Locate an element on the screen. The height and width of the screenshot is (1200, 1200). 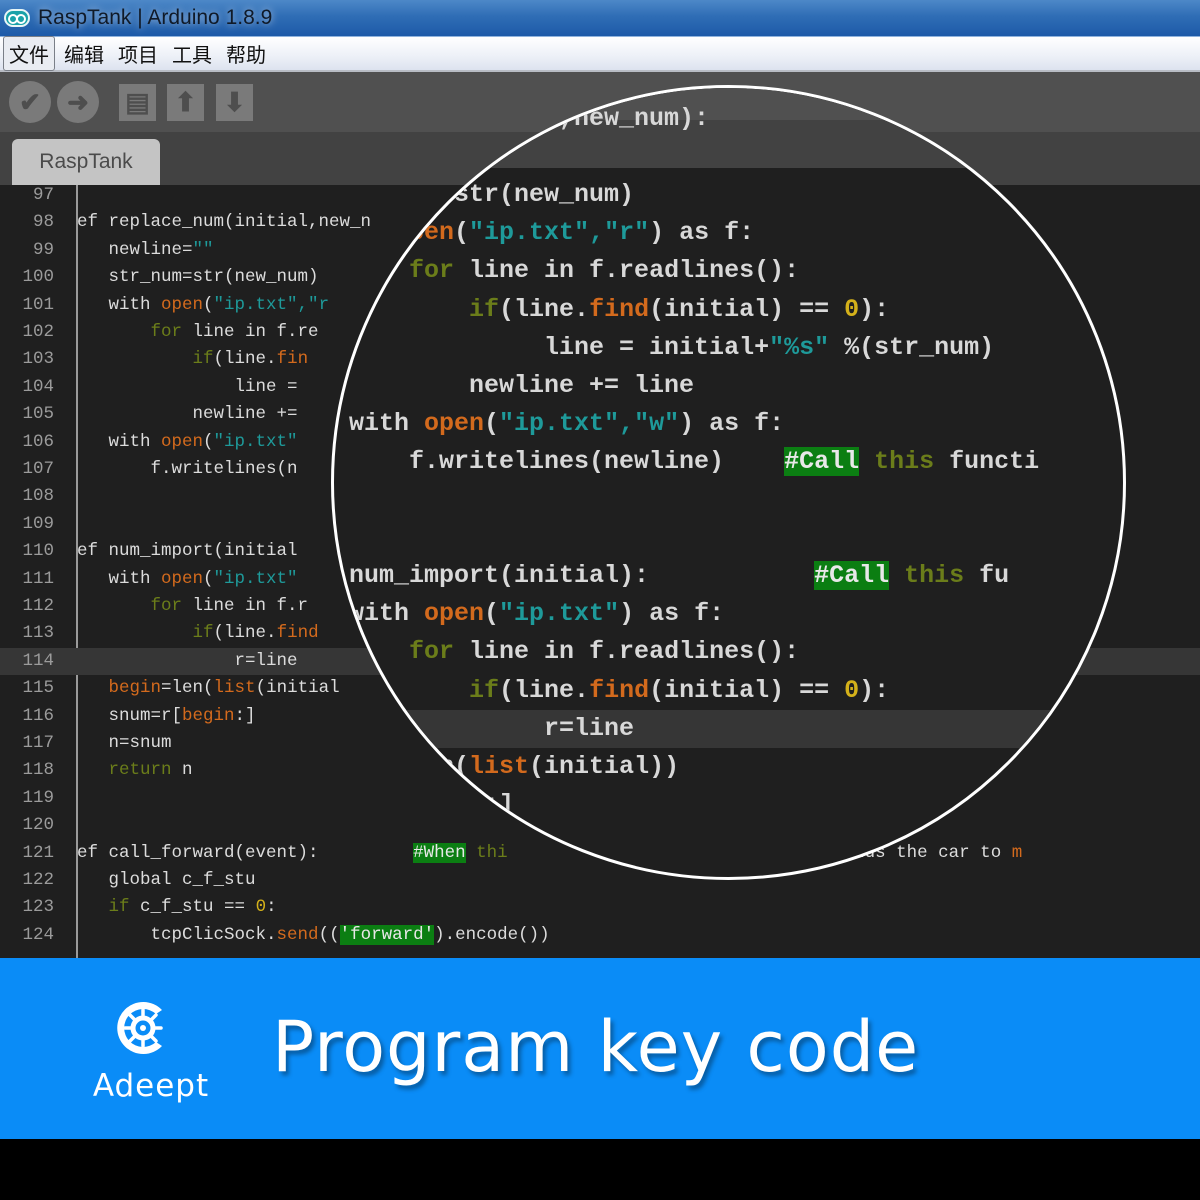
code-token: ).encode()) is located at coordinates (492, 934).